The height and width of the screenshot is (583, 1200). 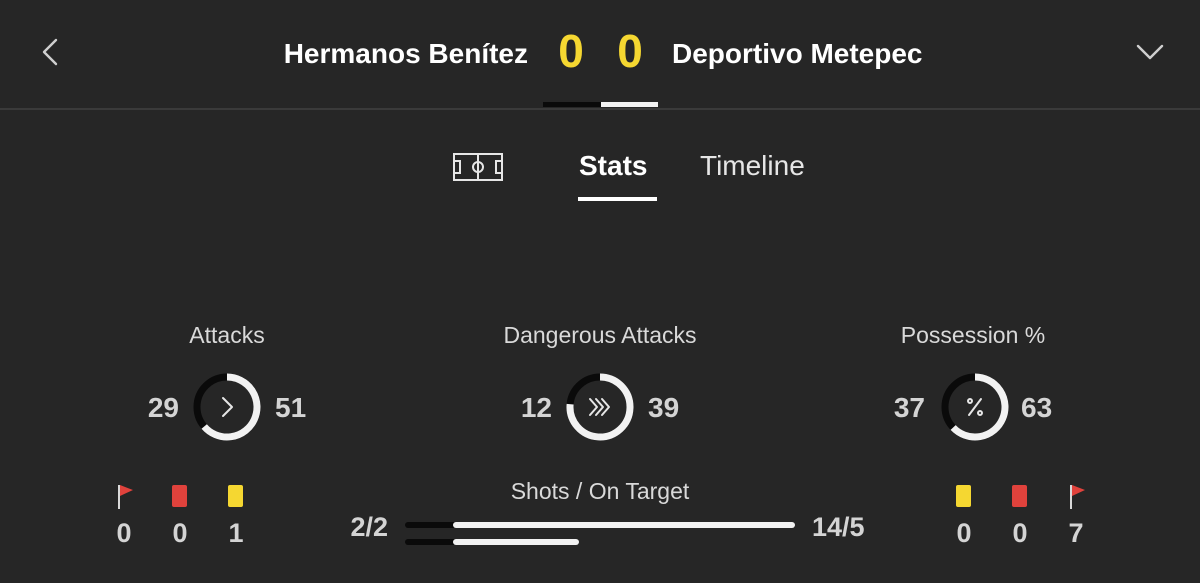 I want to click on double-chevron-right-icon, so click(x=599, y=407).